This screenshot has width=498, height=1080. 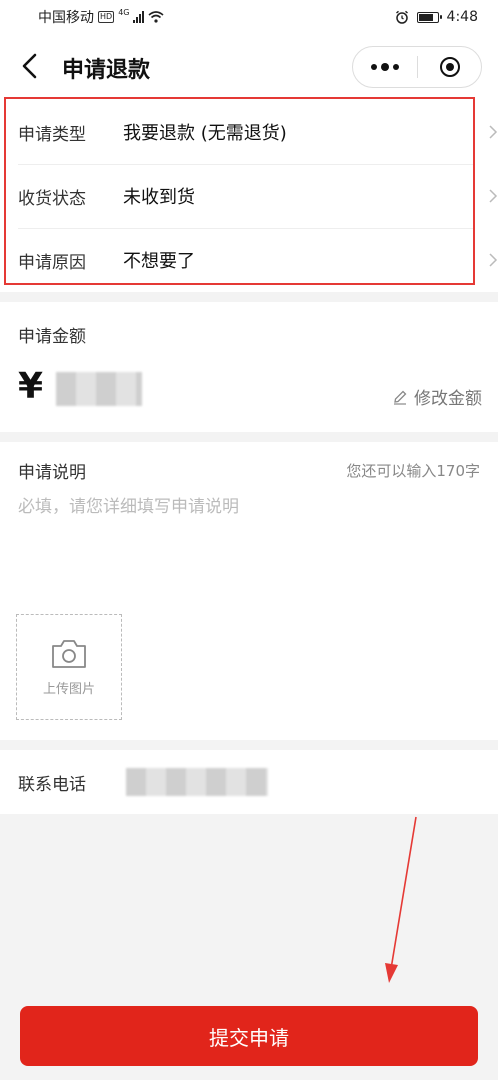 What do you see at coordinates (385, 67) in the screenshot?
I see `more-options-icon` at bounding box center [385, 67].